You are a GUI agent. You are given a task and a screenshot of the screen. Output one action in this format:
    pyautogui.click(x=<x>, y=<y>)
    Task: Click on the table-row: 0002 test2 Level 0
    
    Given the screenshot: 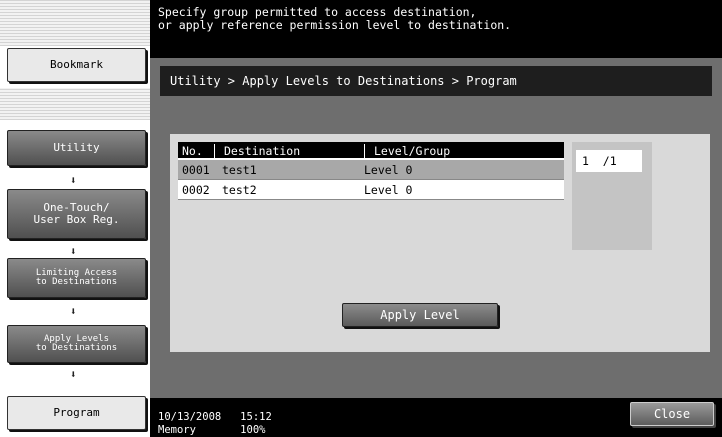 What is the action you would take?
    pyautogui.click(x=371, y=190)
    